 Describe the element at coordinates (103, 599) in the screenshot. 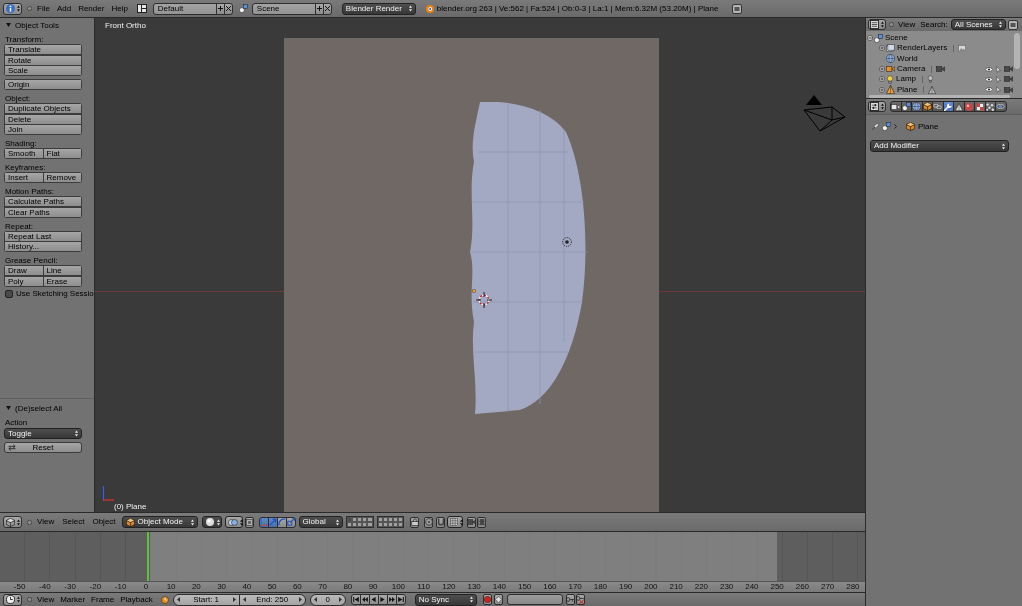

I see `menu-item: Frame` at that location.